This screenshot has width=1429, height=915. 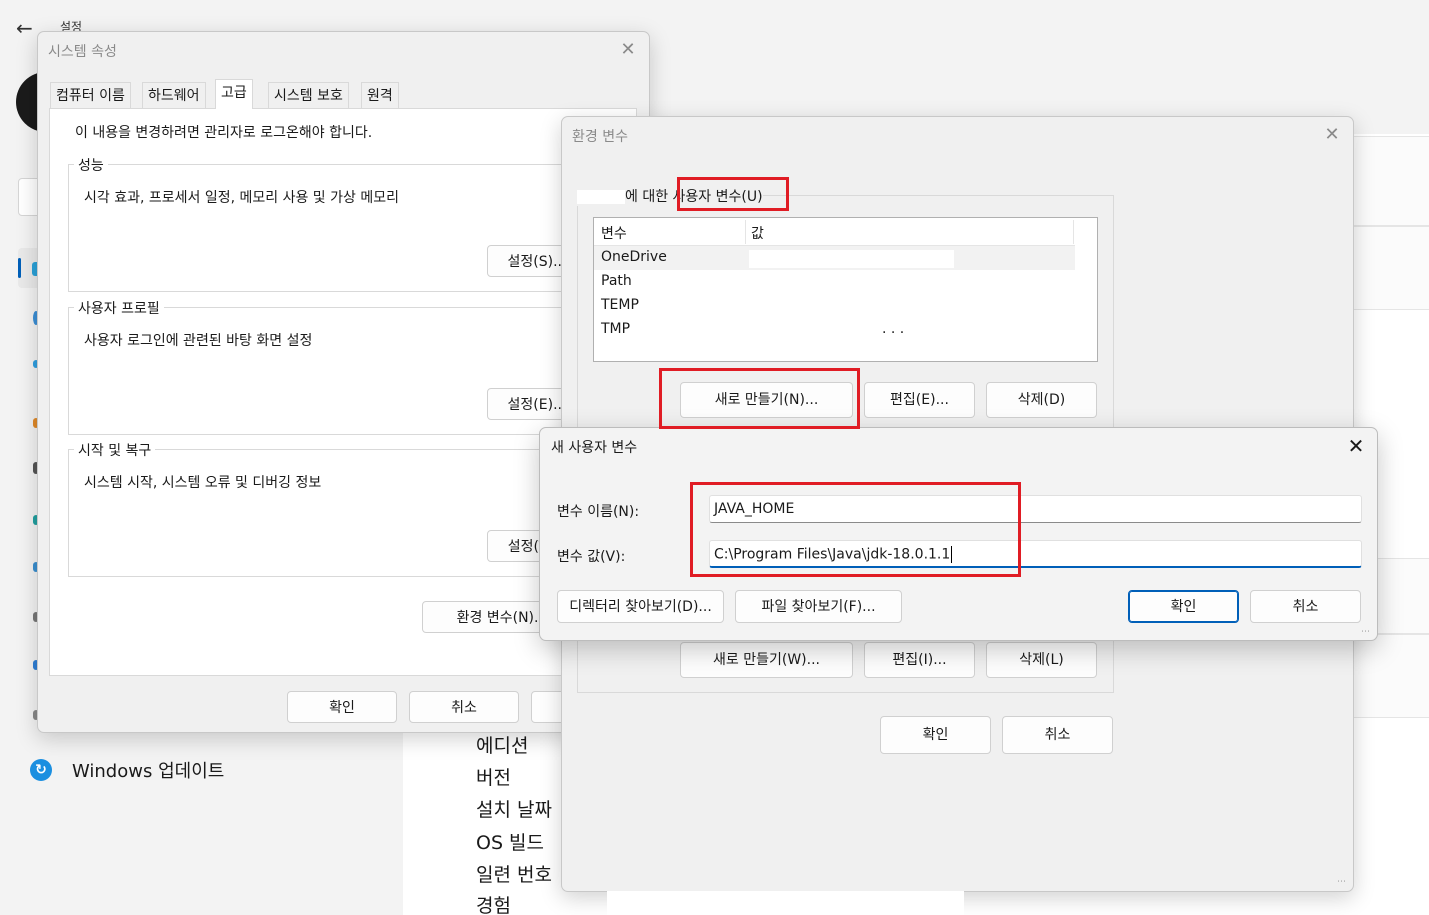 What do you see at coordinates (1041, 660) in the screenshot?
I see `system-delete-button: 삭제(L)` at bounding box center [1041, 660].